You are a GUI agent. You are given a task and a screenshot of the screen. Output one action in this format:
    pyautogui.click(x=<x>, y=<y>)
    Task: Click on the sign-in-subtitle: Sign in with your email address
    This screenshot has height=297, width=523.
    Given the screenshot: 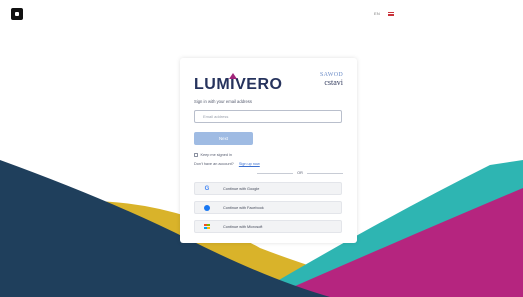 What is the action you would take?
    pyautogui.click(x=223, y=101)
    